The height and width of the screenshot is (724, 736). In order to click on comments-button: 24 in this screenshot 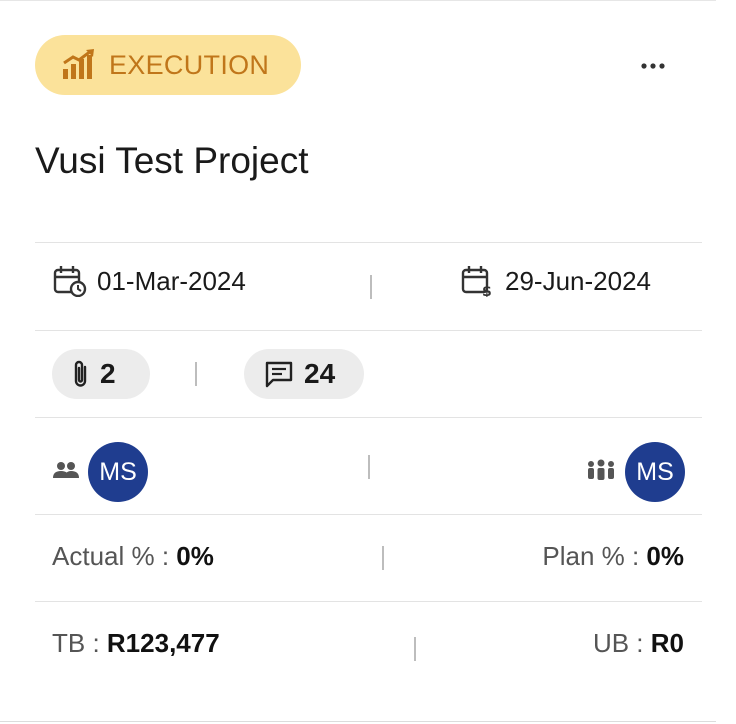, I will do `click(304, 374)`.